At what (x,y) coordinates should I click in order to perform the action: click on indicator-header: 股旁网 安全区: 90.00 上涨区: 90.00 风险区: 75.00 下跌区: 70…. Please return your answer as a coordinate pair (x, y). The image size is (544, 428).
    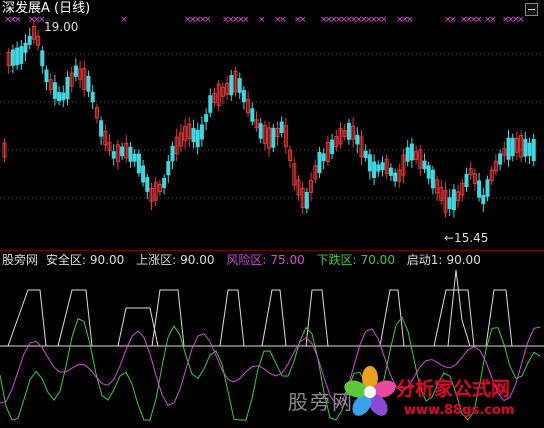
    Looking at the image, I should click on (245, 260).